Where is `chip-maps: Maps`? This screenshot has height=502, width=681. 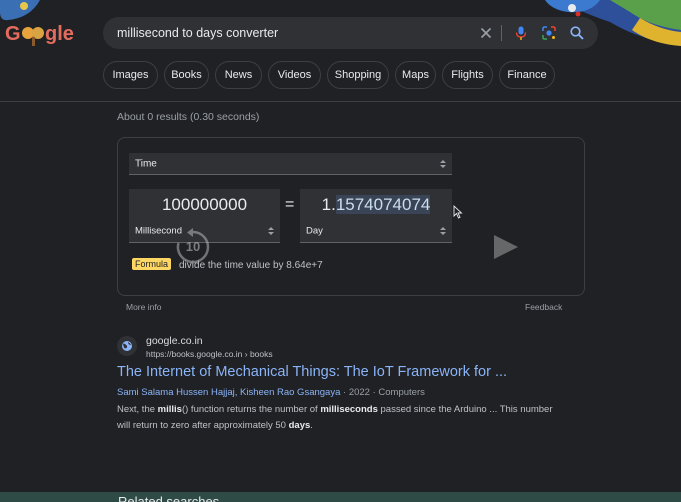
chip-maps: Maps is located at coordinates (415, 75).